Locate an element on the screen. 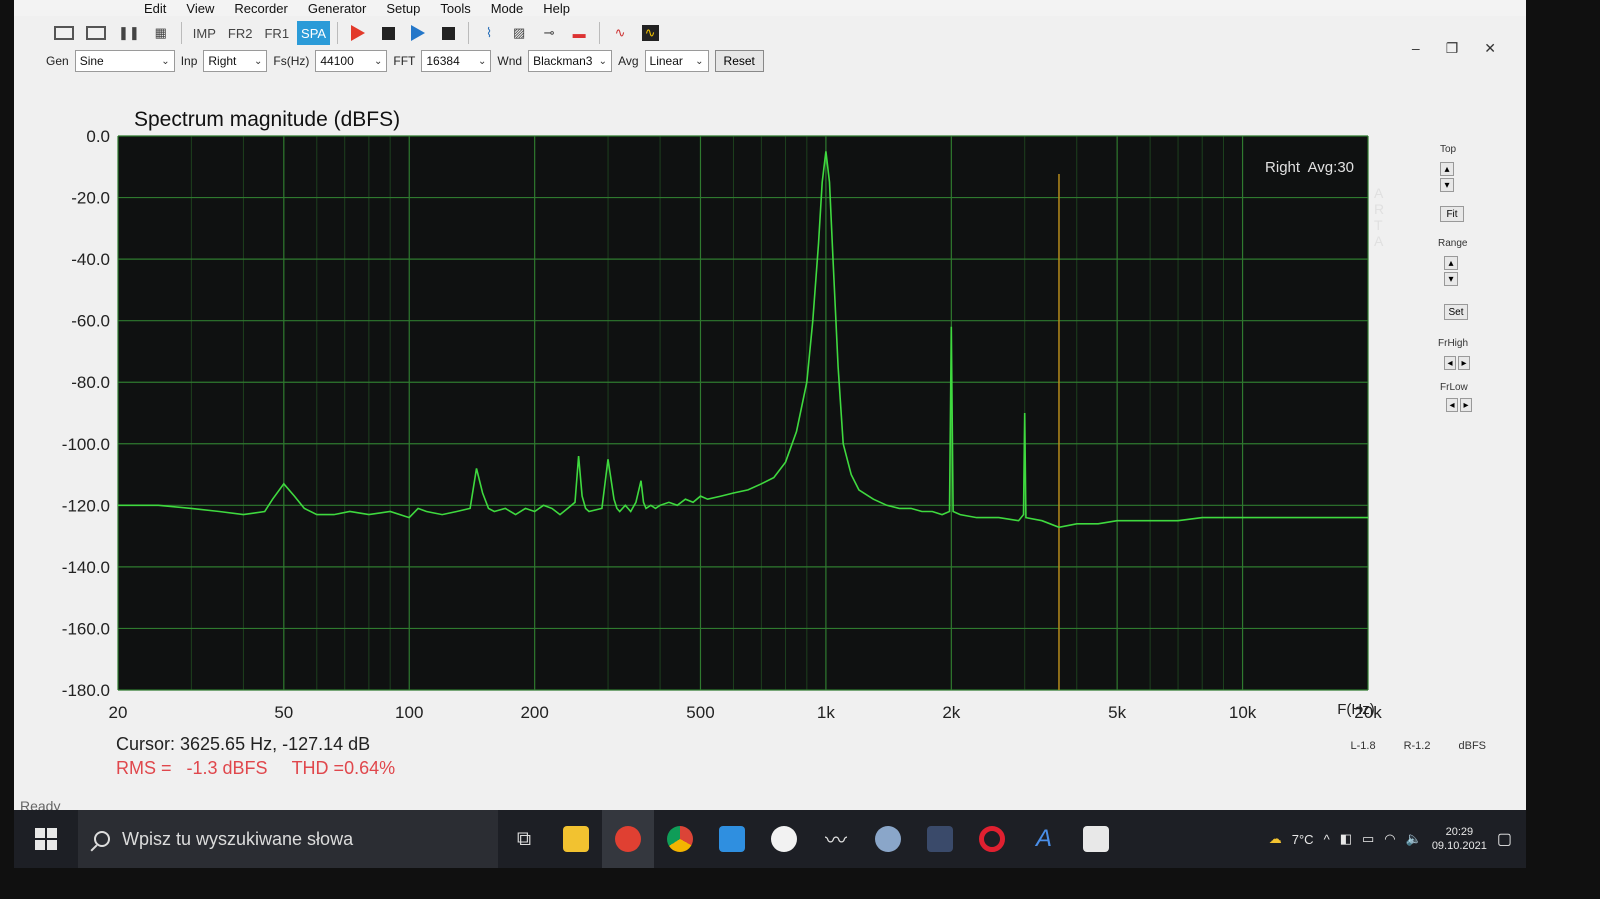 The image size is (1600, 899). arta-icon: A is located at coordinates (1043, 838).